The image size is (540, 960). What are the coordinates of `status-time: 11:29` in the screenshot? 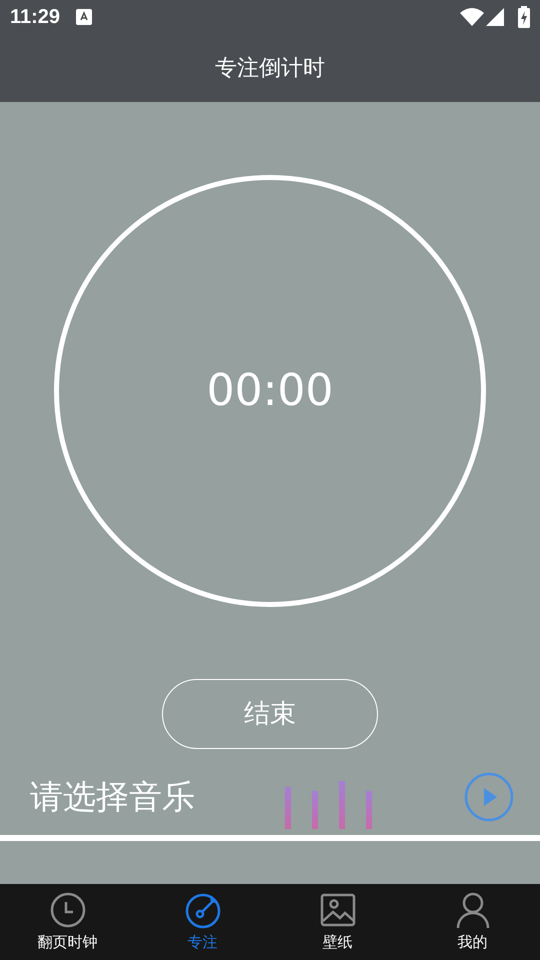 It's located at (35, 17).